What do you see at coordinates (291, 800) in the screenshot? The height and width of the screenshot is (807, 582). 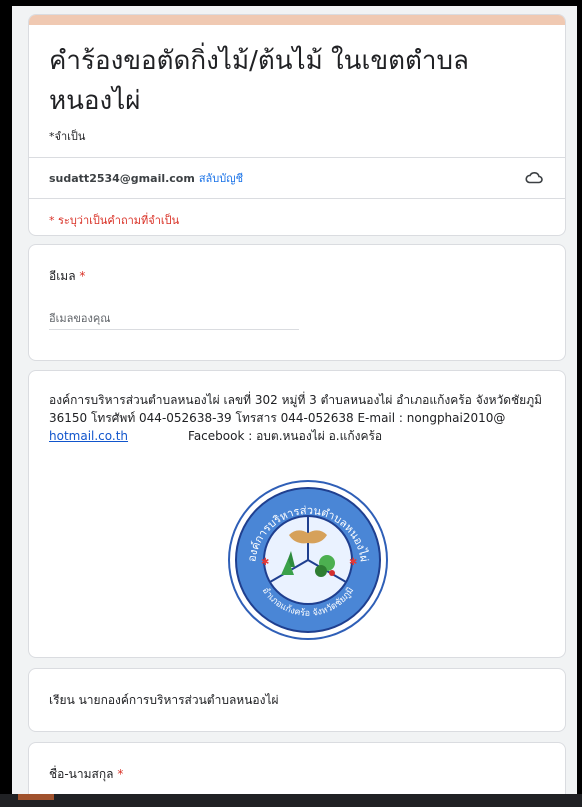 I see `bottom-bar` at bounding box center [291, 800].